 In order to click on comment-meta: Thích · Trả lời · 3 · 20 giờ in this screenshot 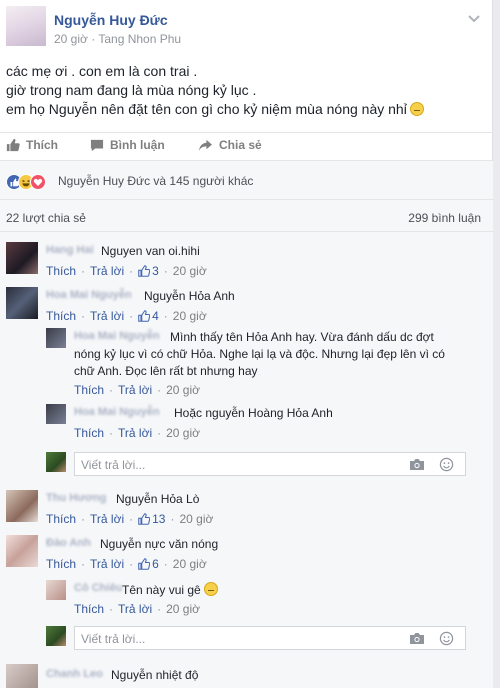, I will do `click(126, 271)`.